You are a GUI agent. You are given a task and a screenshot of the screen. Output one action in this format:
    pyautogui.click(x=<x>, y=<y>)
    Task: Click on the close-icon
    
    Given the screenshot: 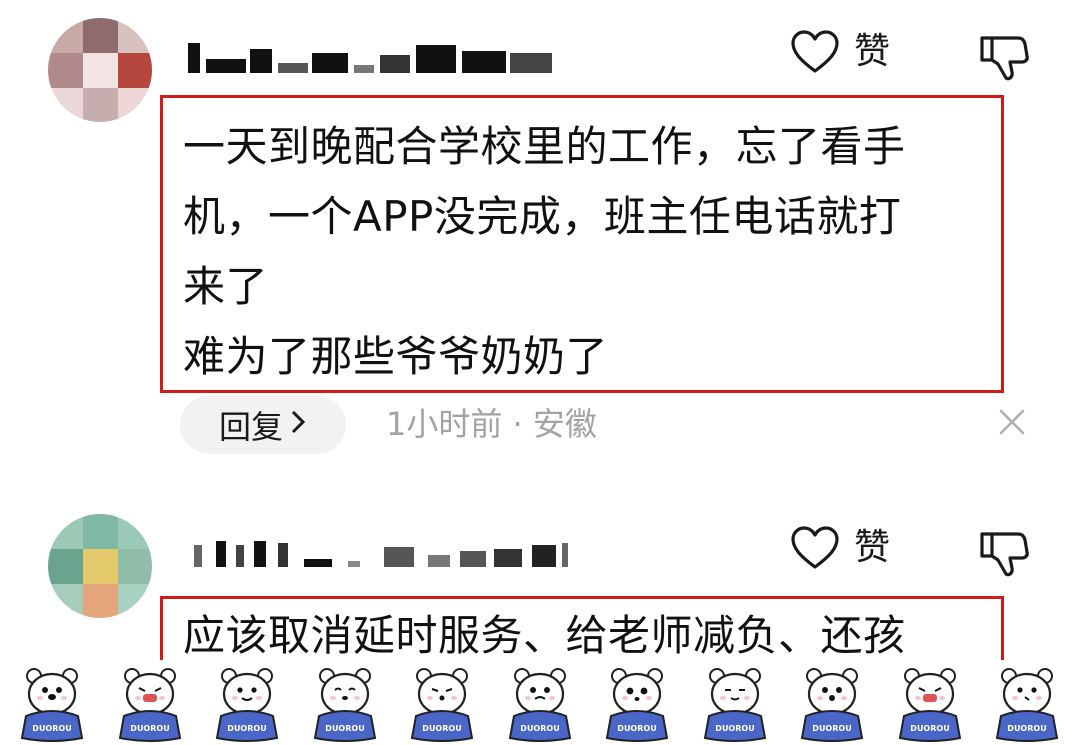 What is the action you would take?
    pyautogui.click(x=1012, y=422)
    